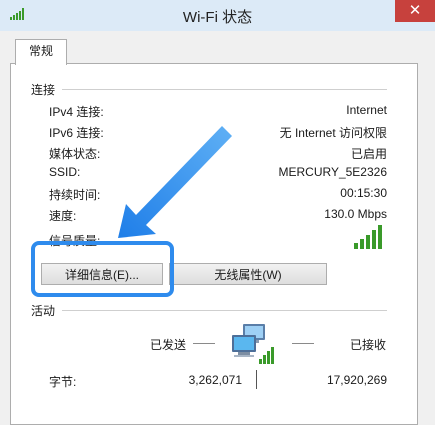 The width and height of the screenshot is (435, 425). Describe the element at coordinates (355, 214) in the screenshot. I see `speed-value: 130.0 Mbps` at that location.